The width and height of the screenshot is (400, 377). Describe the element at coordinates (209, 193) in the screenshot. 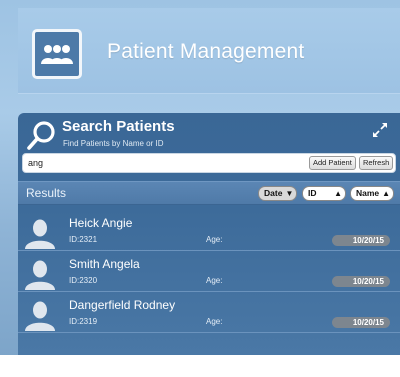

I see `results-header: Results Date ▼ ID ▲ Name ▲` at that location.